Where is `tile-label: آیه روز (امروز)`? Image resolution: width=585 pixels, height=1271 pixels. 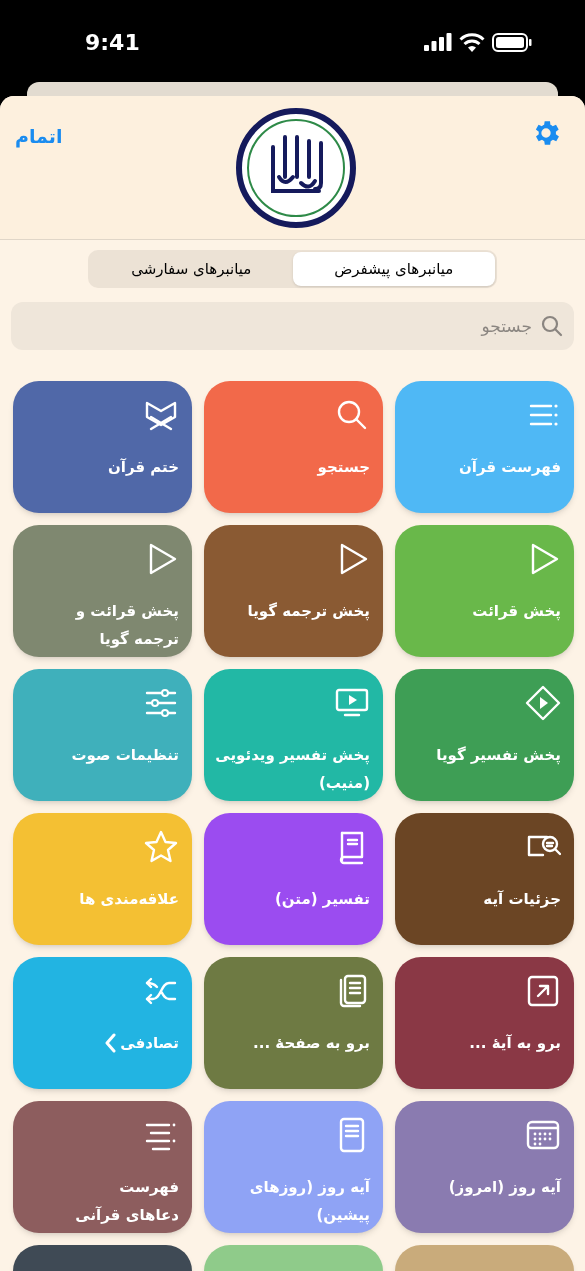 tile-label: آیه روز (امروز) is located at coordinates (504, 1187).